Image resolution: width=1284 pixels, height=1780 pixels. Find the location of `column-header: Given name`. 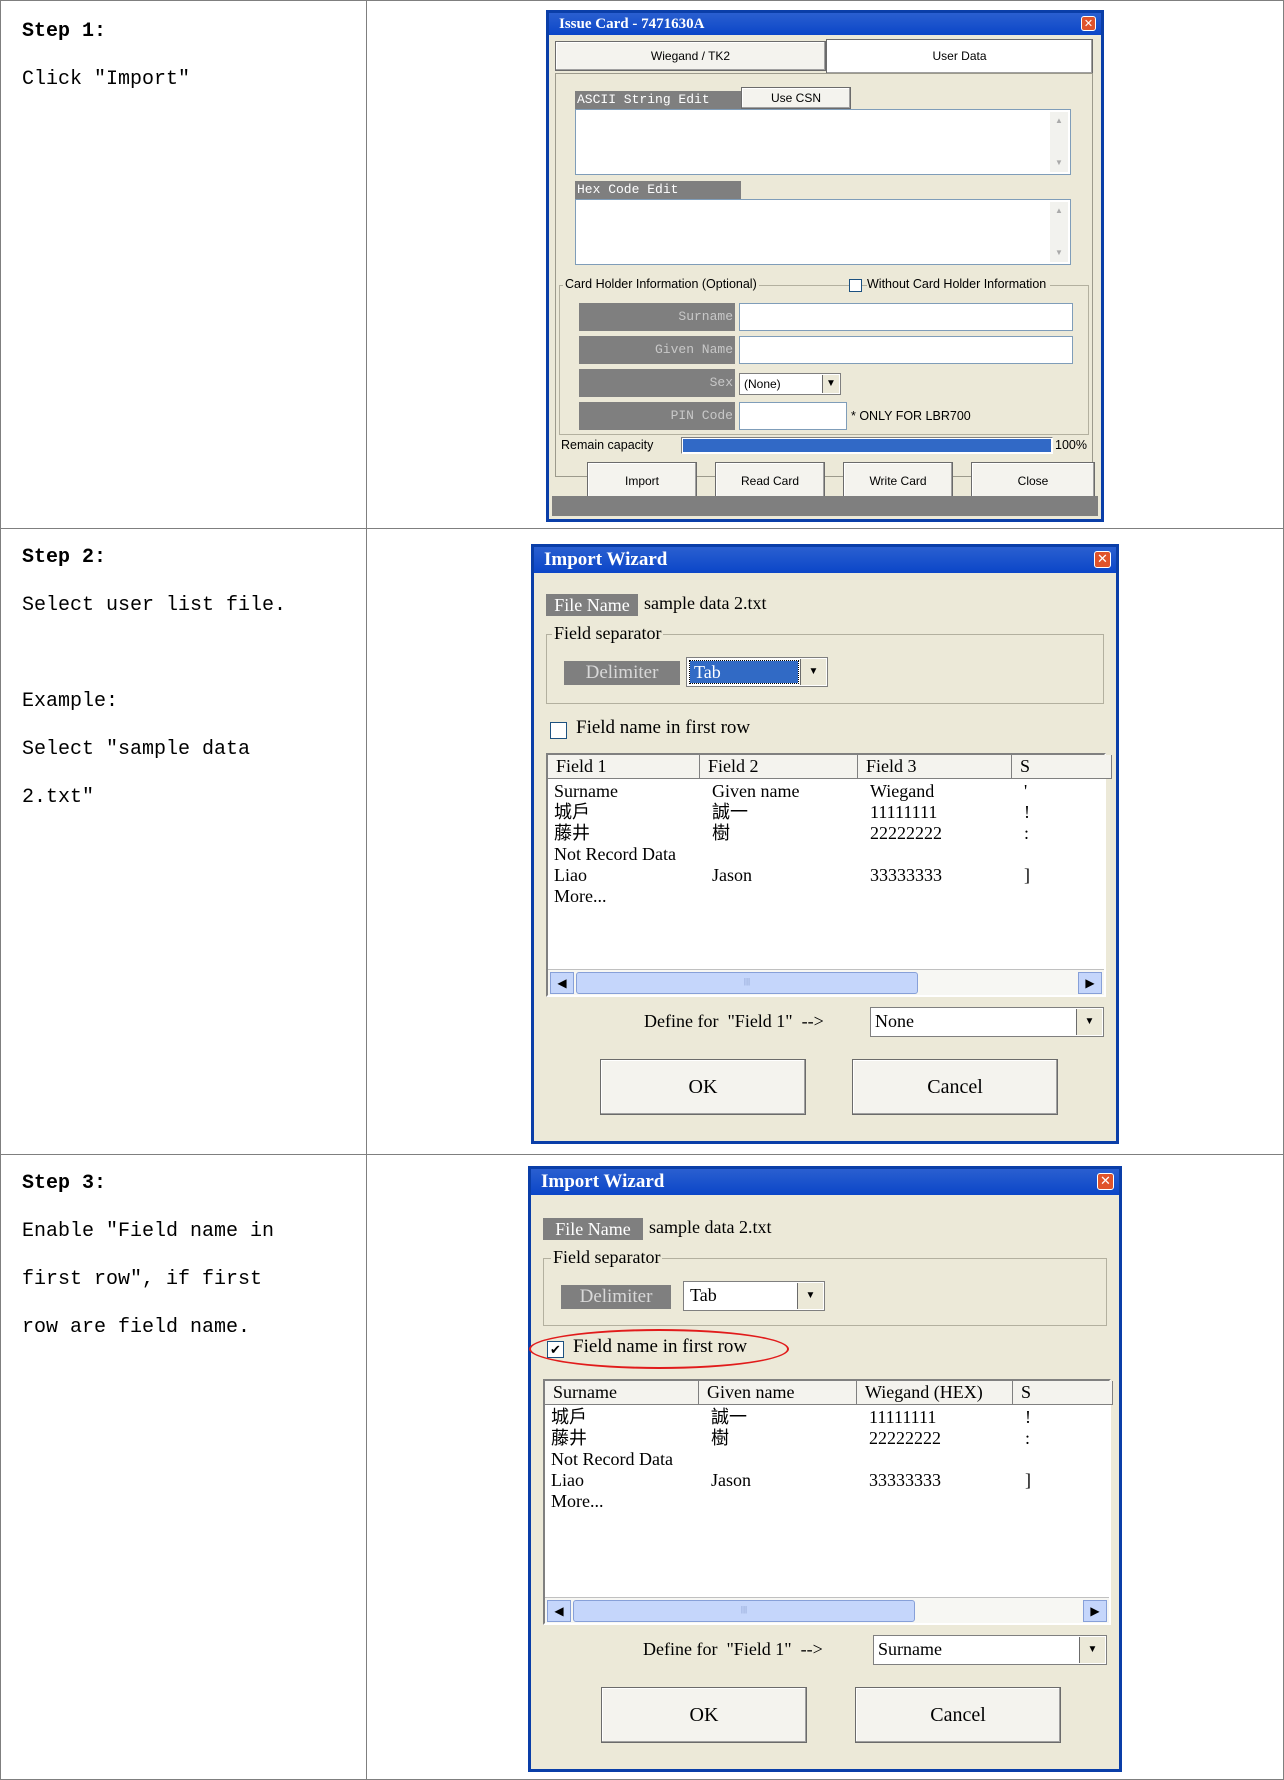

column-header: Given name is located at coordinates (778, 1393).